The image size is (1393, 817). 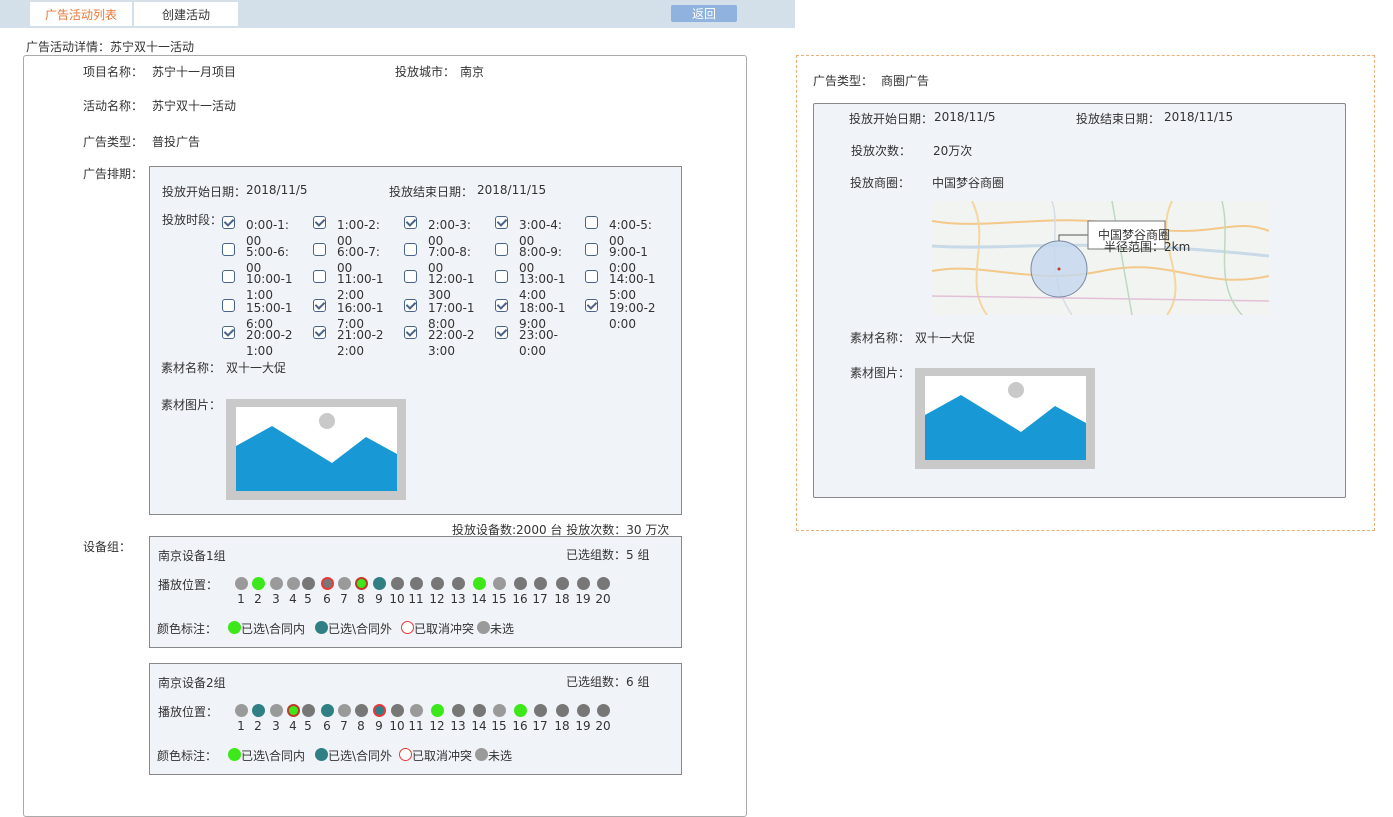 What do you see at coordinates (562, 726) in the screenshot?
I see `position-number: 18` at bounding box center [562, 726].